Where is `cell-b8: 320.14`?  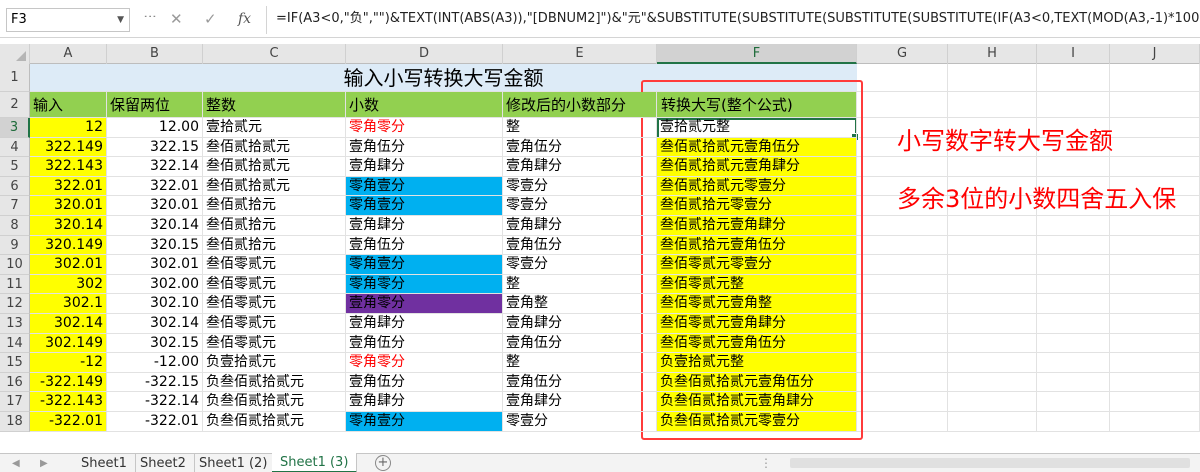
cell-b8: 320.14 is located at coordinates (155, 226).